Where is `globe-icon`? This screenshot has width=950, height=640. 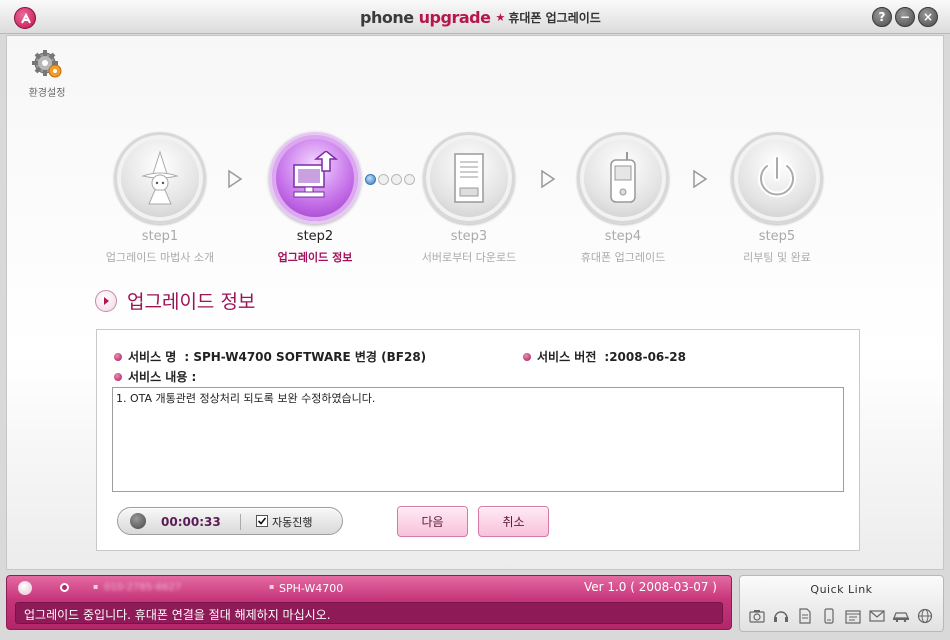 globe-icon is located at coordinates (925, 616).